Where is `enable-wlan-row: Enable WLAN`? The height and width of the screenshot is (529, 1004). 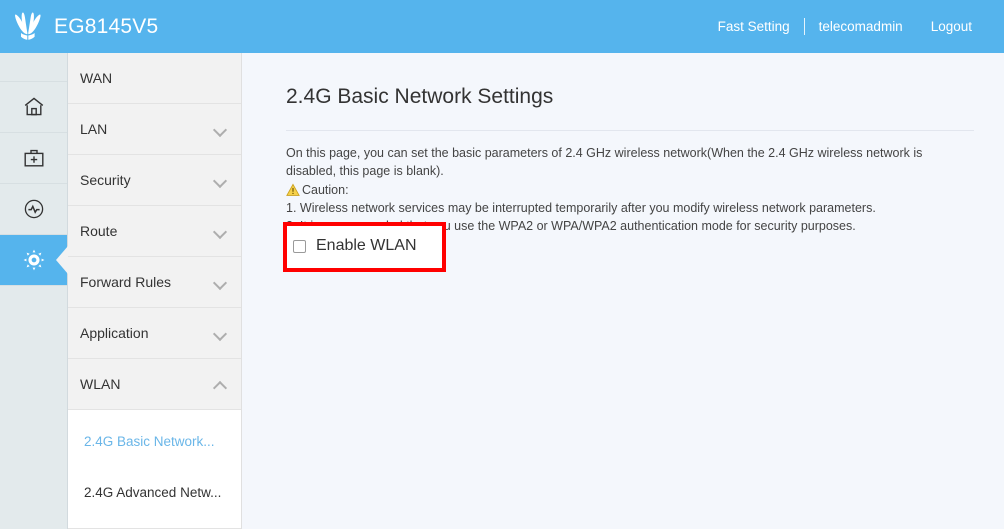
enable-wlan-row: Enable WLAN is located at coordinates (355, 246).